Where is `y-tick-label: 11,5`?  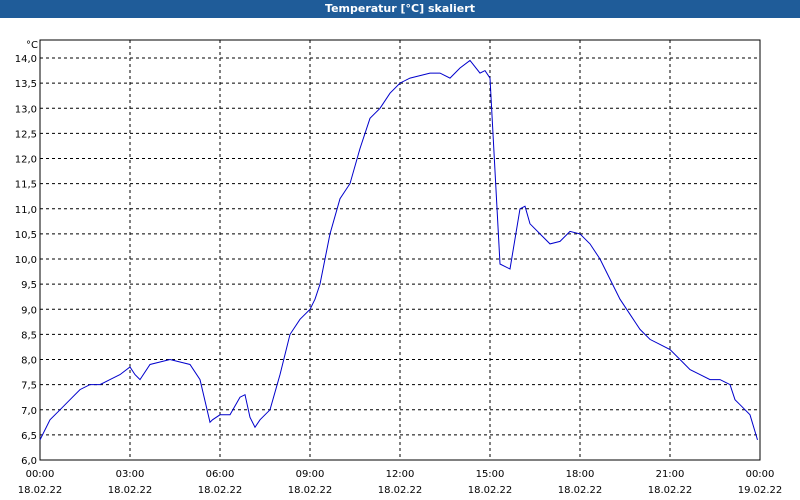
y-tick-label: 11,5 is located at coordinates (26, 185).